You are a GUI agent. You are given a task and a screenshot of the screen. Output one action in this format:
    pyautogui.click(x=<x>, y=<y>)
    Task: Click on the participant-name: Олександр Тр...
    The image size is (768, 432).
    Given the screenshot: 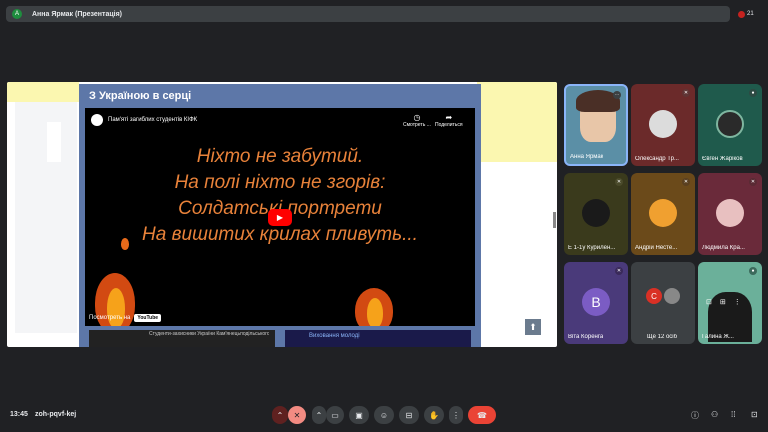 What is the action you would take?
    pyautogui.click(x=657, y=159)
    